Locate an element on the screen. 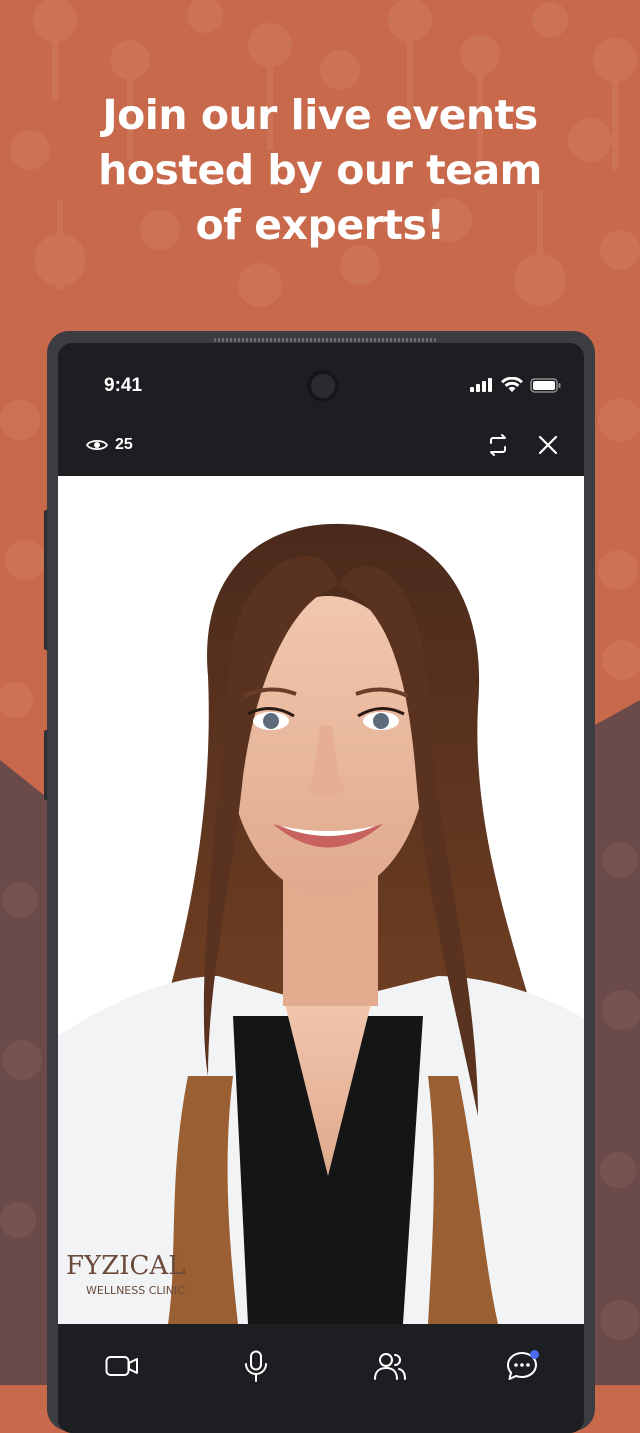  close-button is located at coordinates (548, 445).